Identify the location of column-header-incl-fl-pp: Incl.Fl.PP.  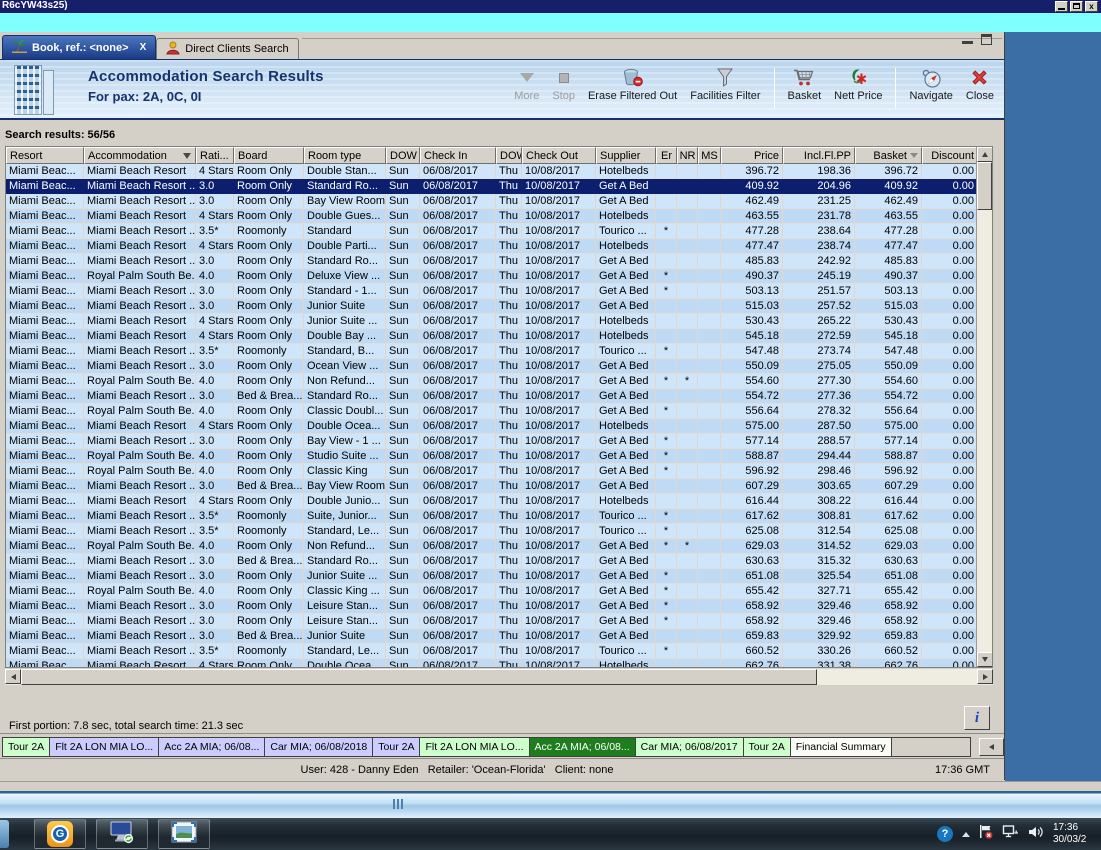
(819, 155).